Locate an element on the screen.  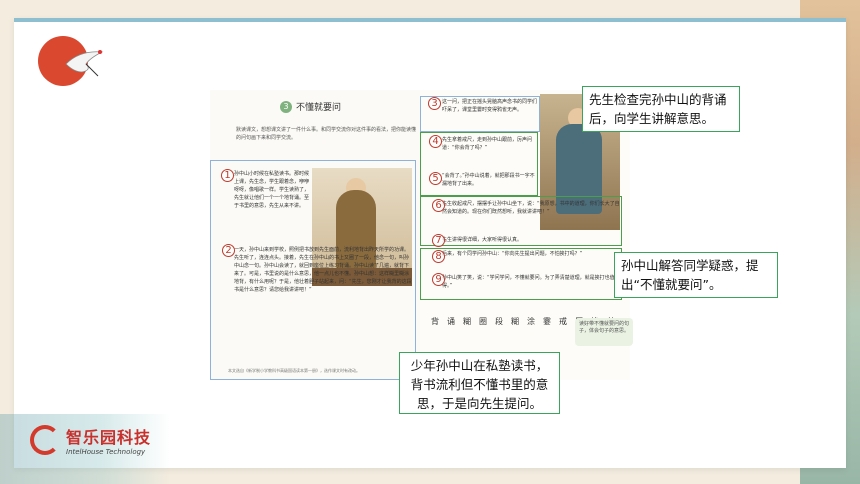
callout-sun-asks: 少年孙中山在私塾读书，背书流利但不懂书里的意思，于是向先生提问。 is located at coordinates (479, 383).